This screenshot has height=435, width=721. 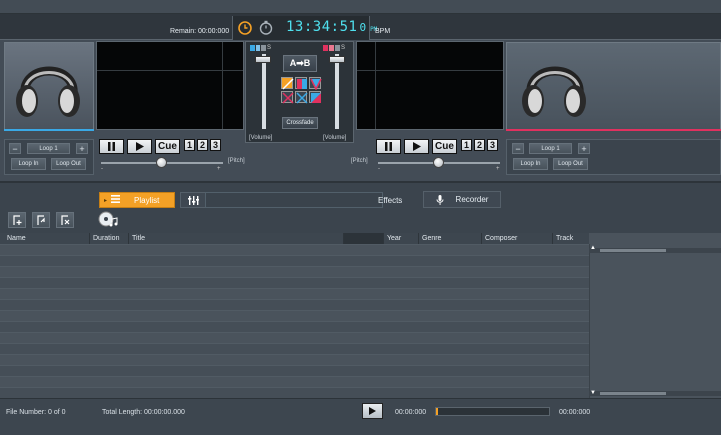 I want to click on deck-right-loop-in: Loop In, so click(x=530, y=164).